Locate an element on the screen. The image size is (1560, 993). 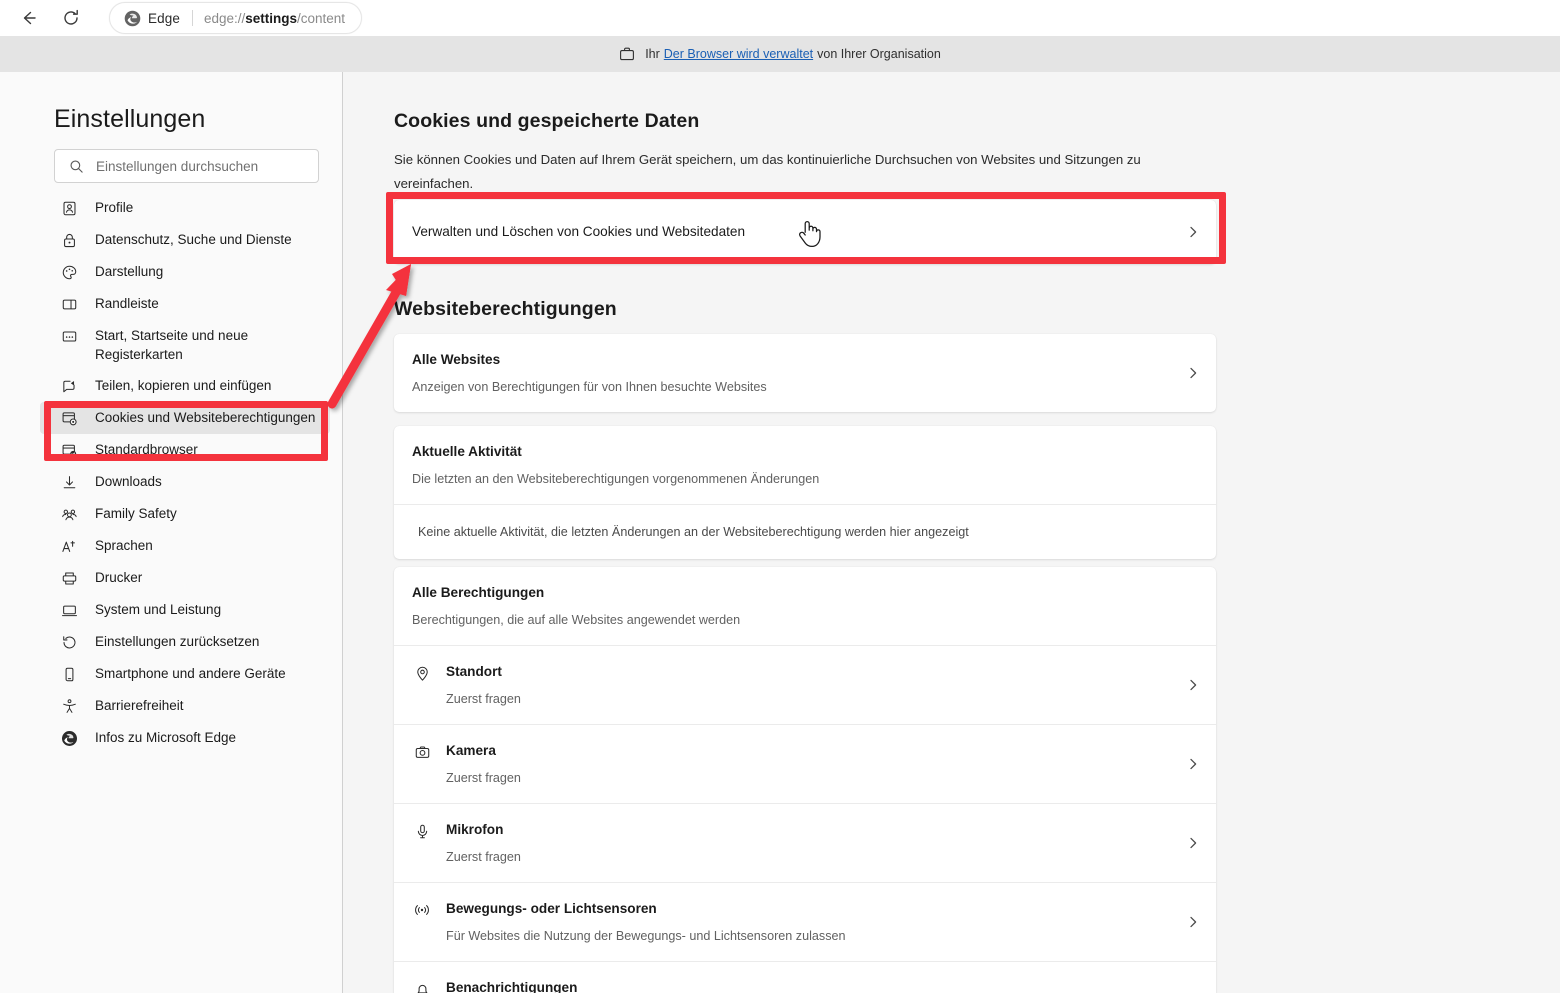
home-tabs-icon is located at coordinates (69, 336).